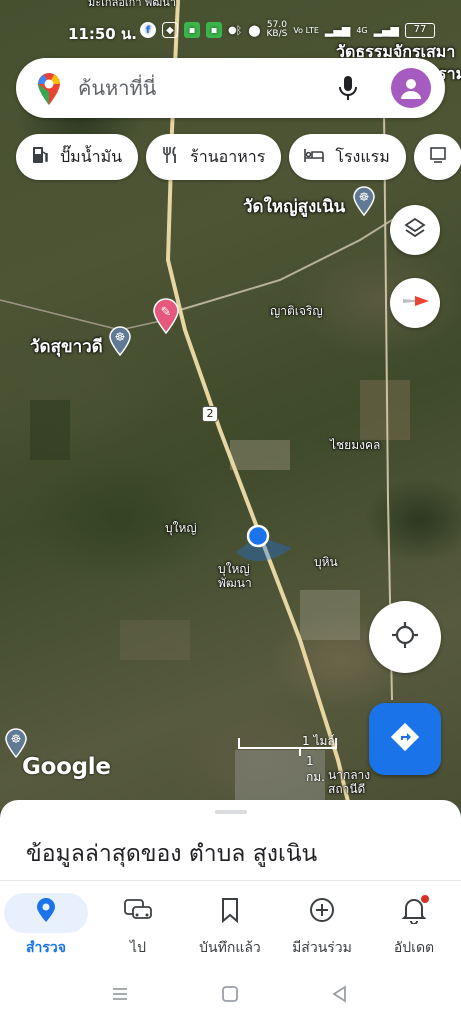 This screenshot has width=461, height=1024. I want to click on search-input, so click(198, 88).